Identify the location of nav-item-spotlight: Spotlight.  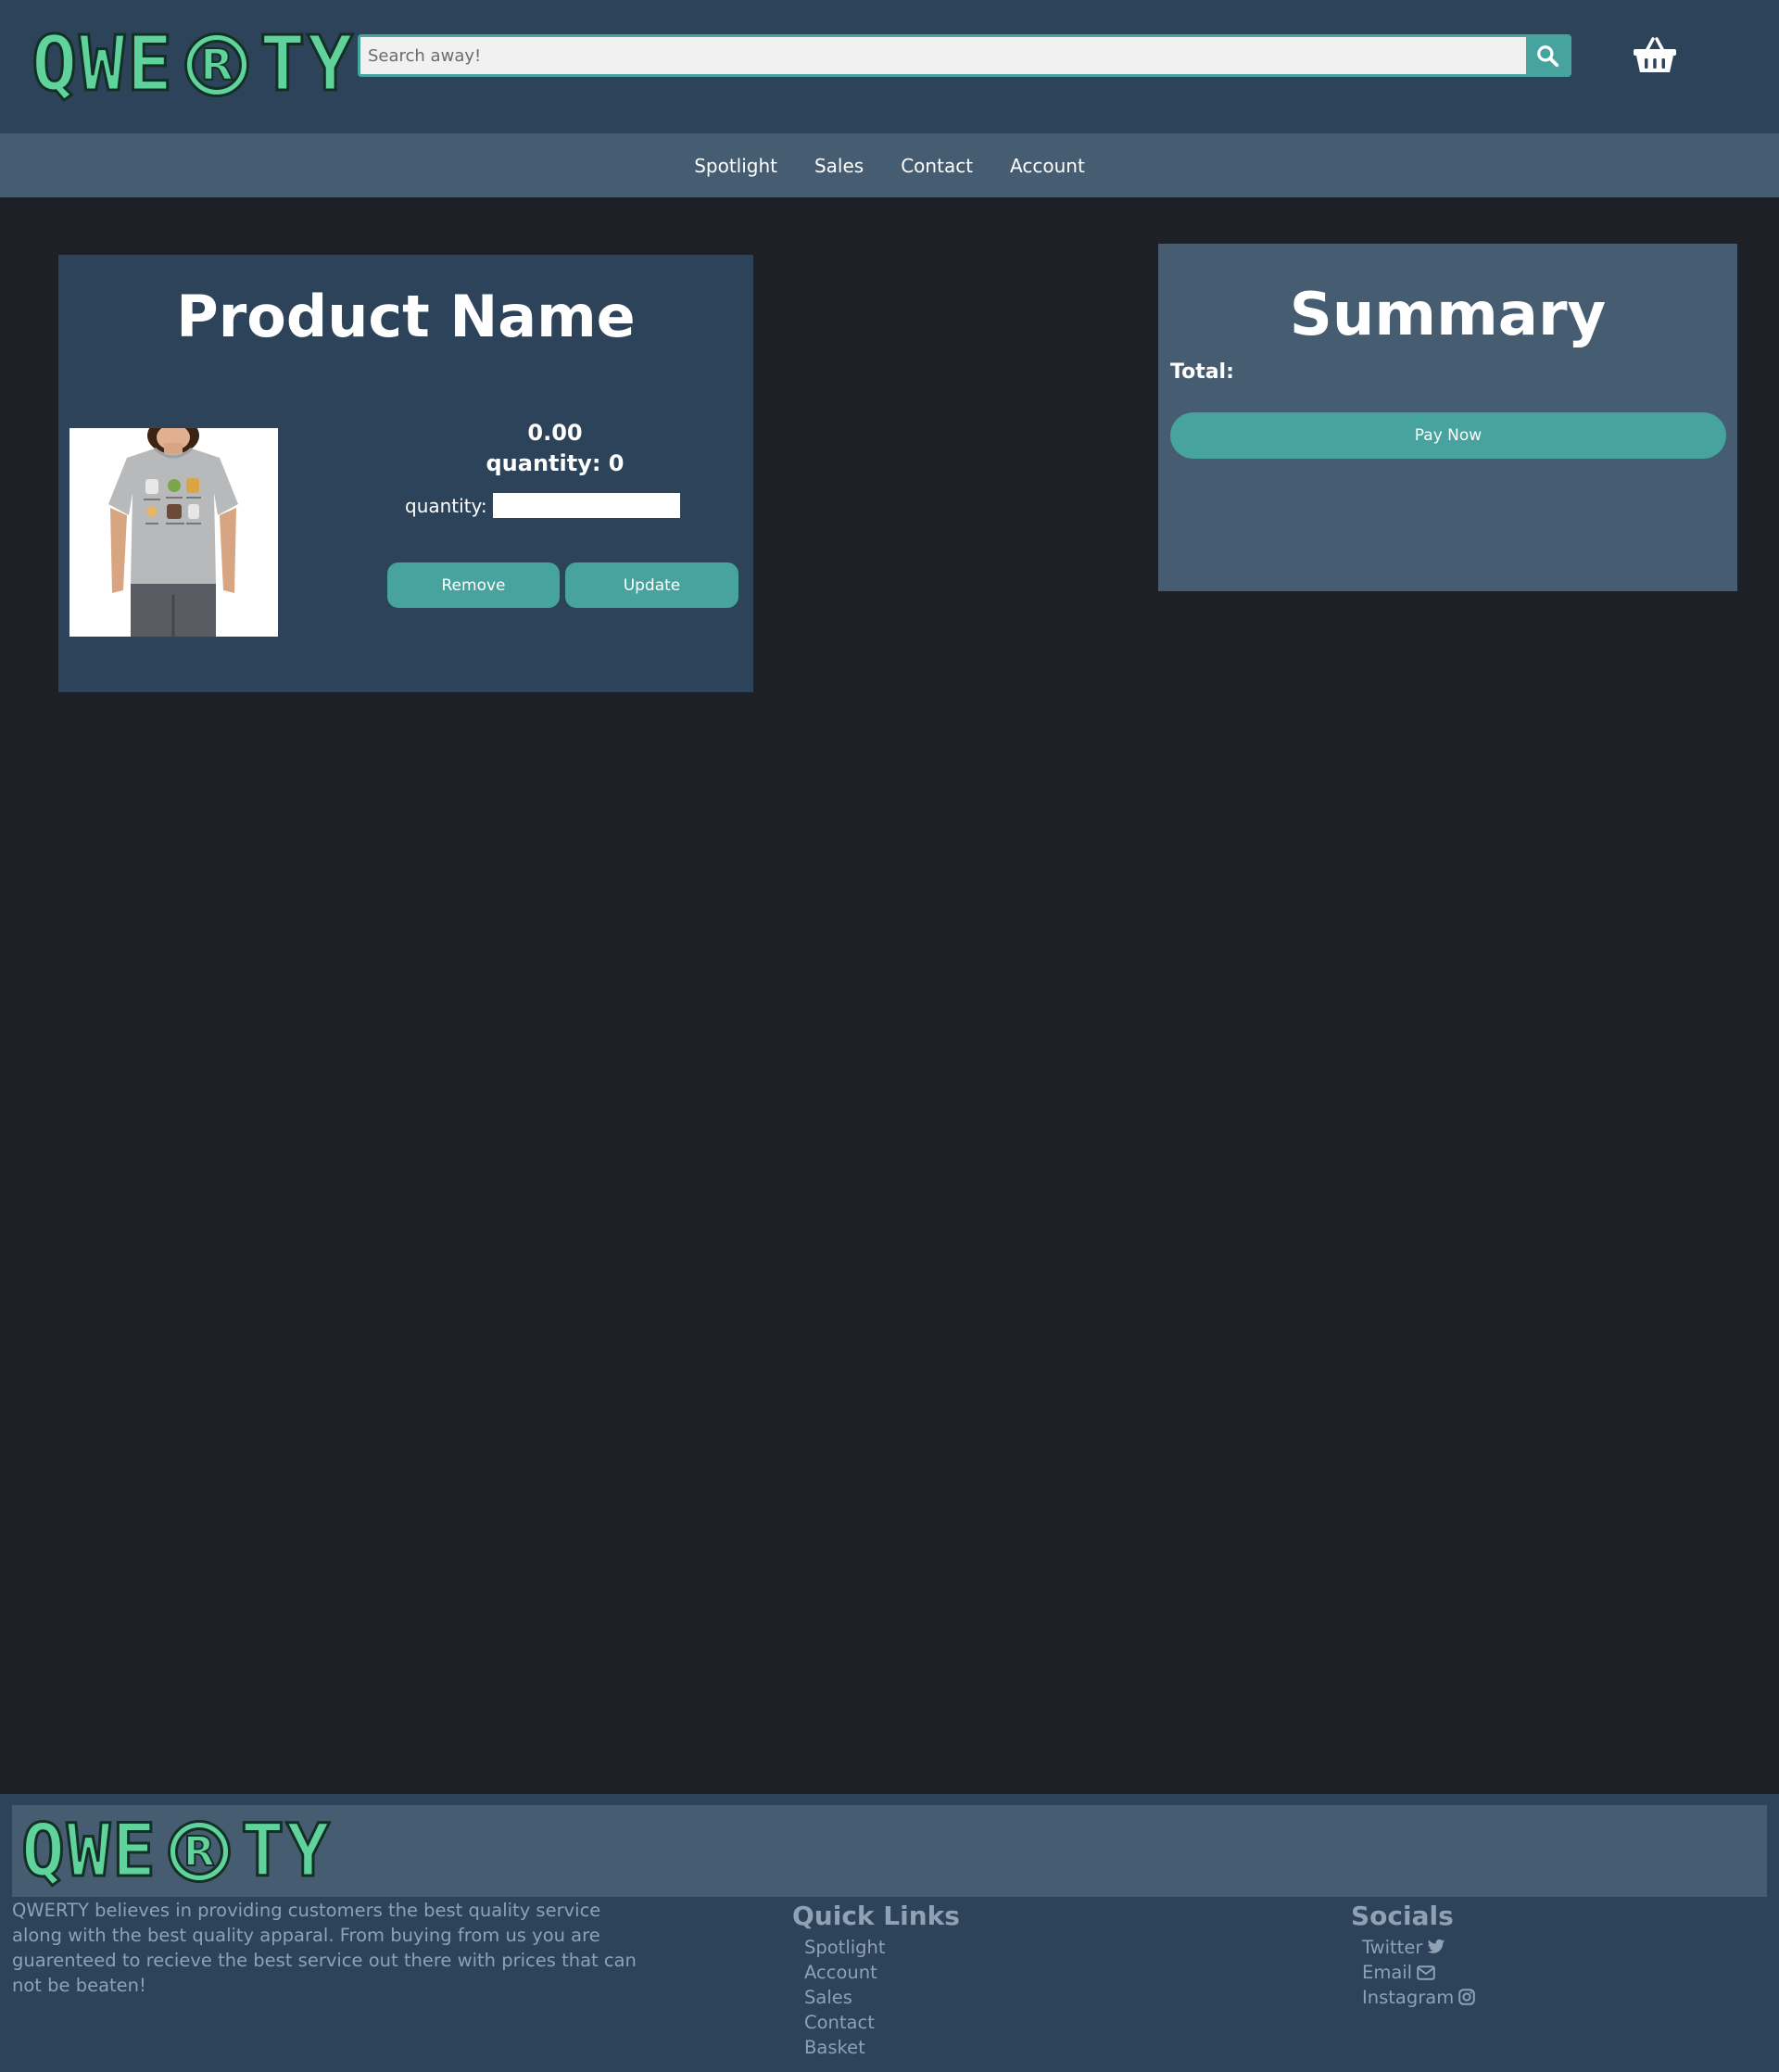
(735, 166).